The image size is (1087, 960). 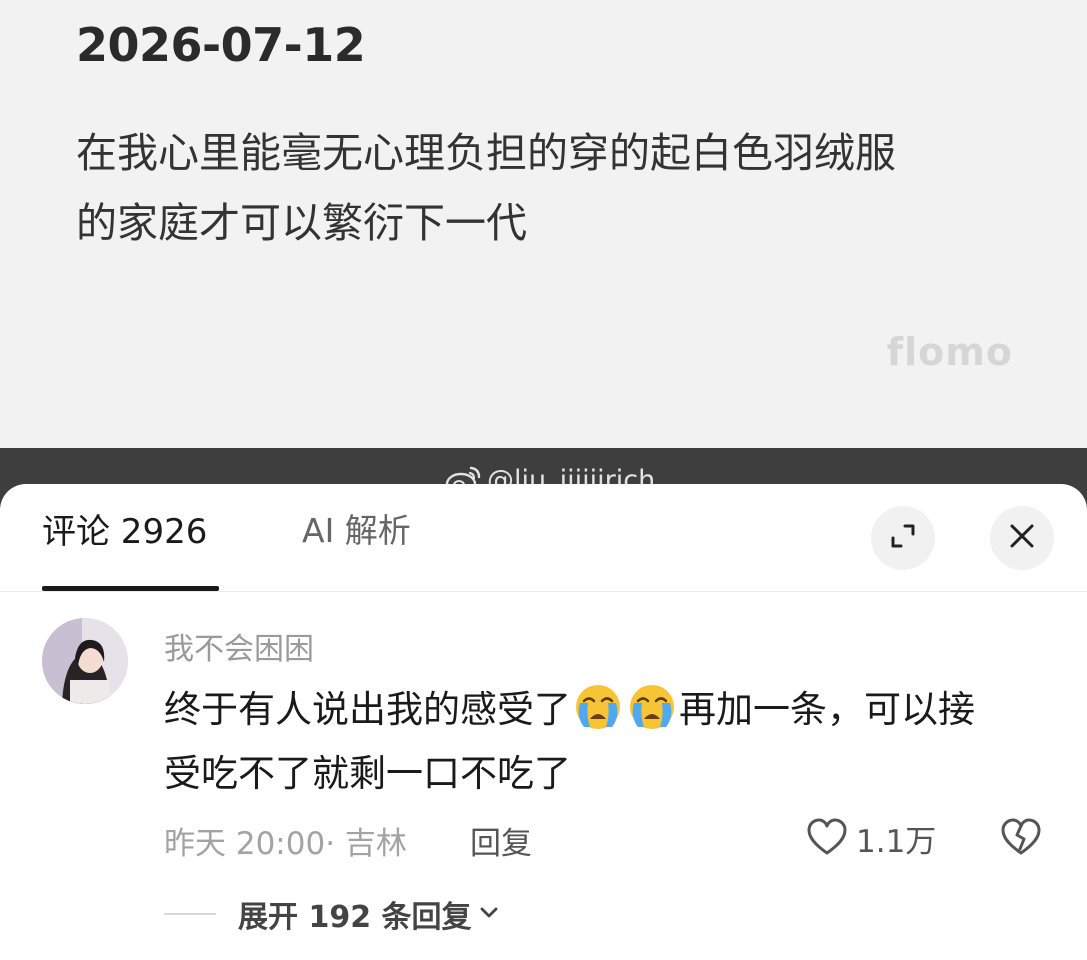 What do you see at coordinates (190, 914) in the screenshot?
I see `expand-replies-line` at bounding box center [190, 914].